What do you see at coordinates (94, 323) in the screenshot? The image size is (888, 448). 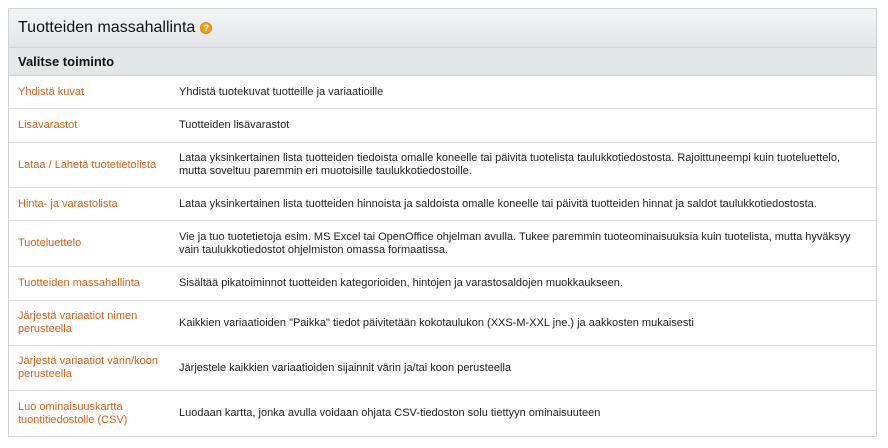 I see `action-link-sort-variations-by-name: Järjestä variaatiot nimen perusteella` at bounding box center [94, 323].